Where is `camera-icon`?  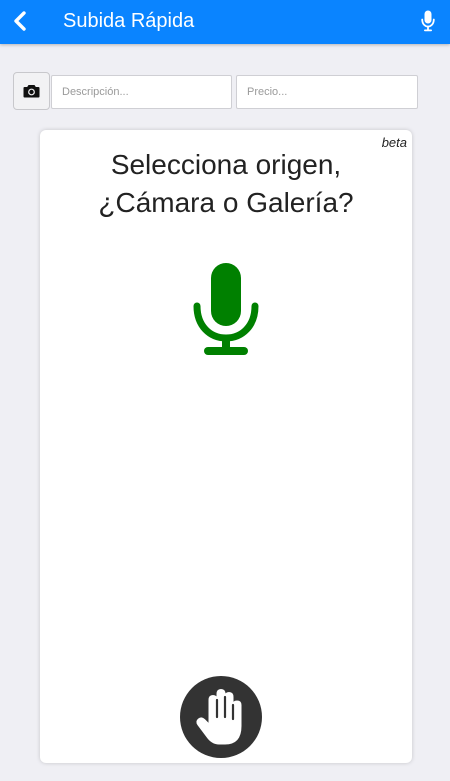 camera-icon is located at coordinates (31, 91).